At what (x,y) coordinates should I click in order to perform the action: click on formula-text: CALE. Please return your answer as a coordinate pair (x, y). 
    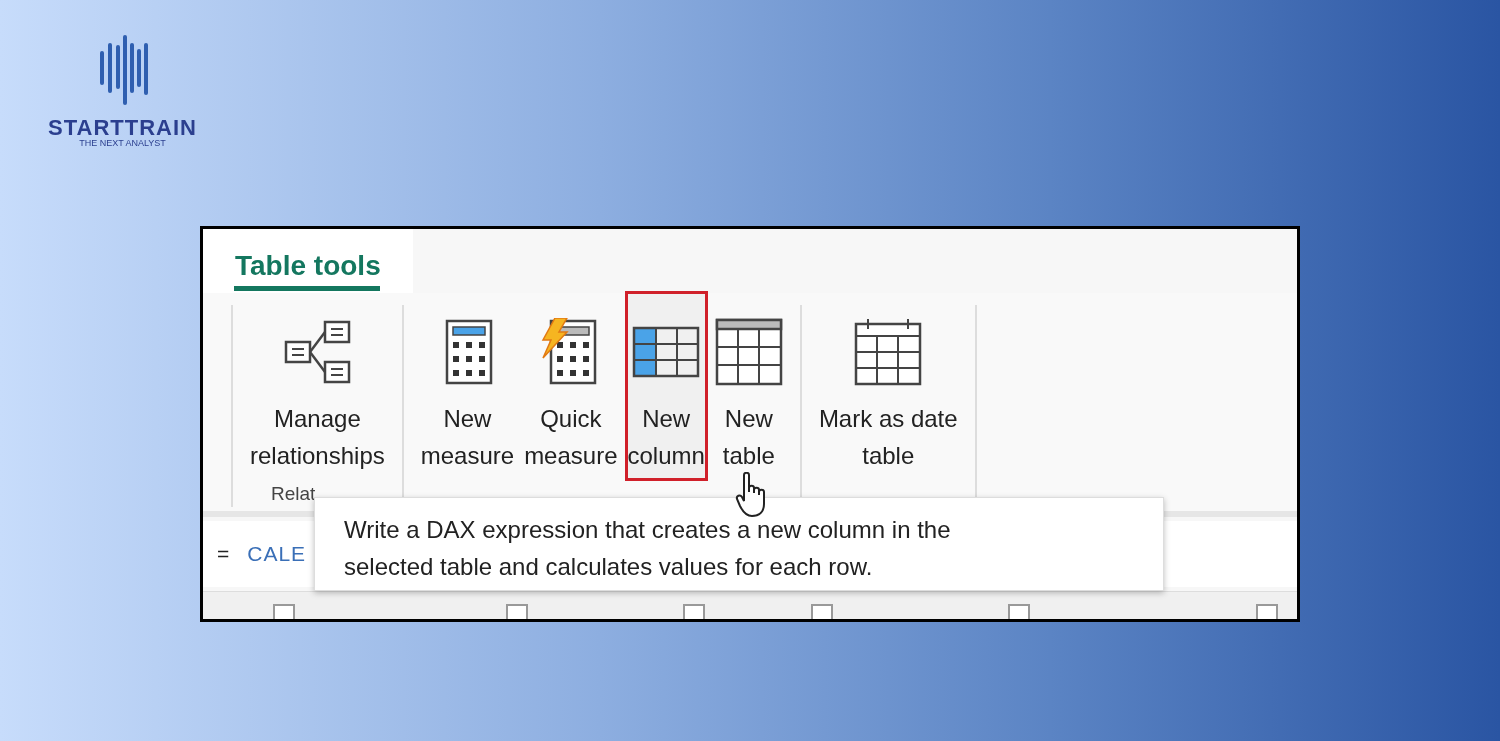
    Looking at the image, I should click on (277, 553).